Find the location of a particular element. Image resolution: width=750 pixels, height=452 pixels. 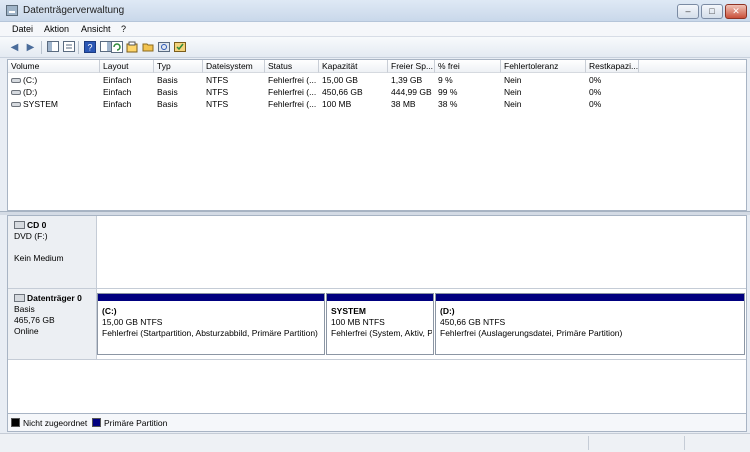

disk-label-disk0: Datenträger 0 Basis 465,76 GB Online is located at coordinates (52, 324).